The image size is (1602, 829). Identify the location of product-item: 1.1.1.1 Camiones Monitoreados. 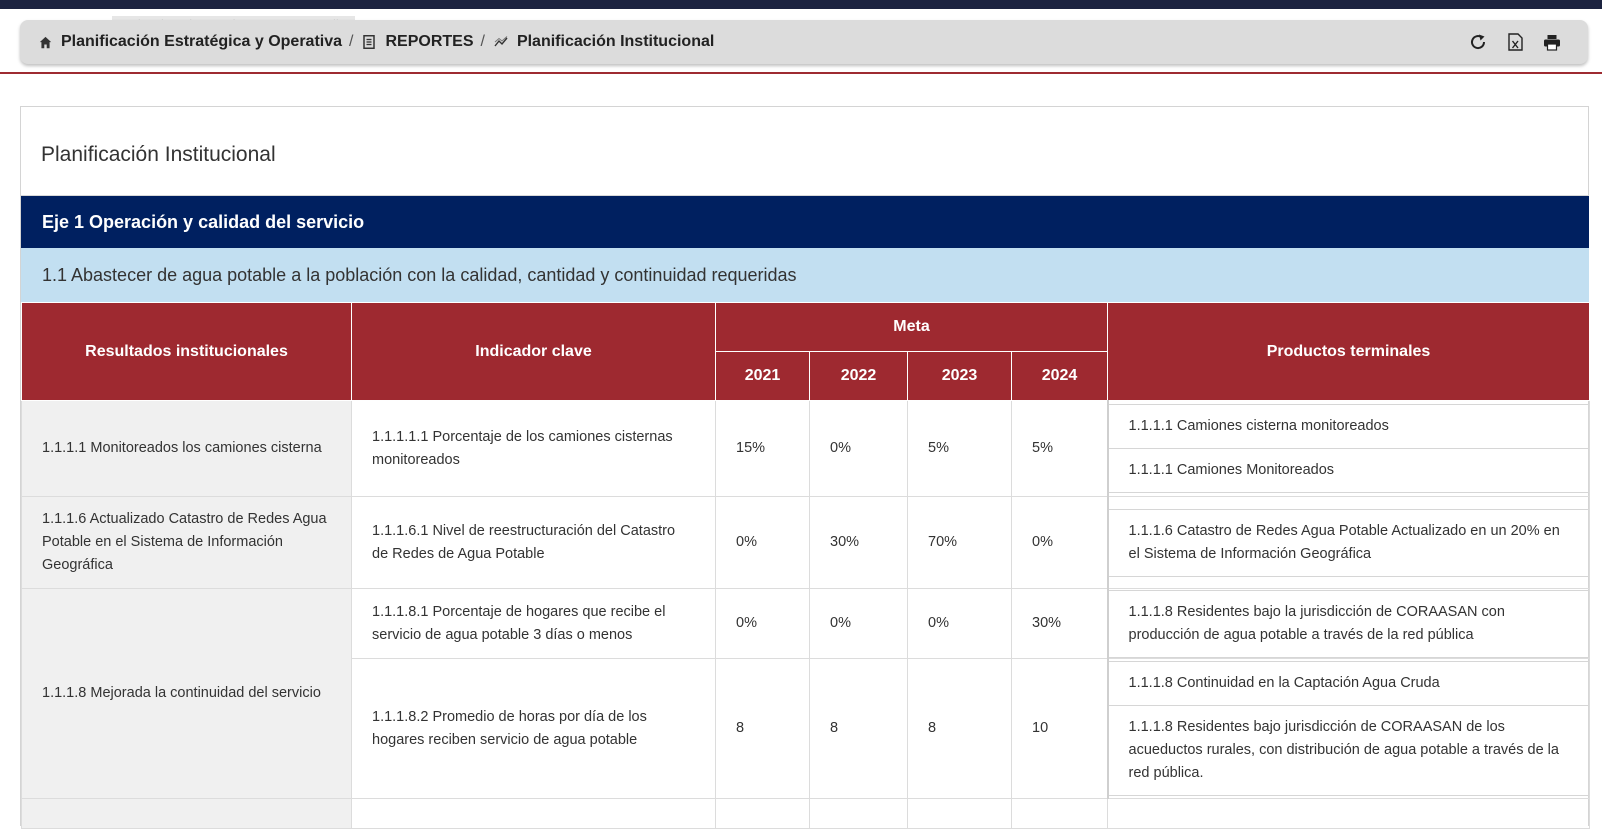
(1349, 471).